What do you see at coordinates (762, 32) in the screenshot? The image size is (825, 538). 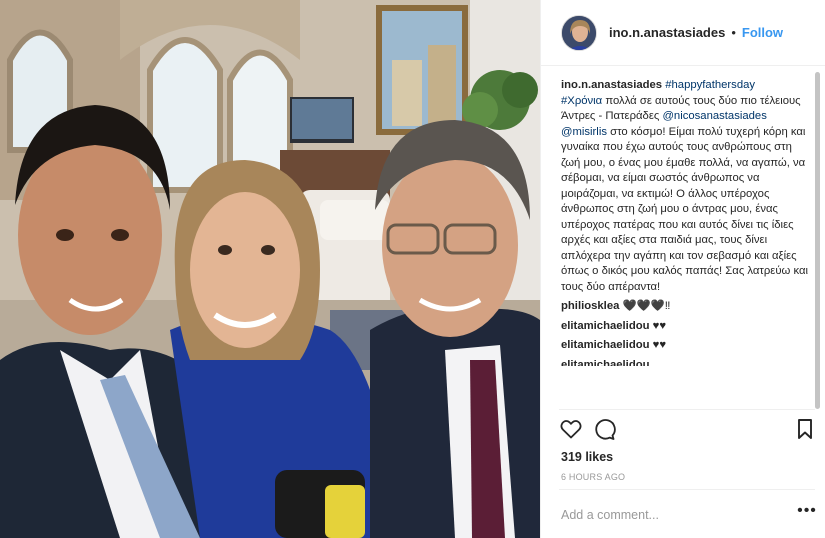 I see `follow-button: Follow` at bounding box center [762, 32].